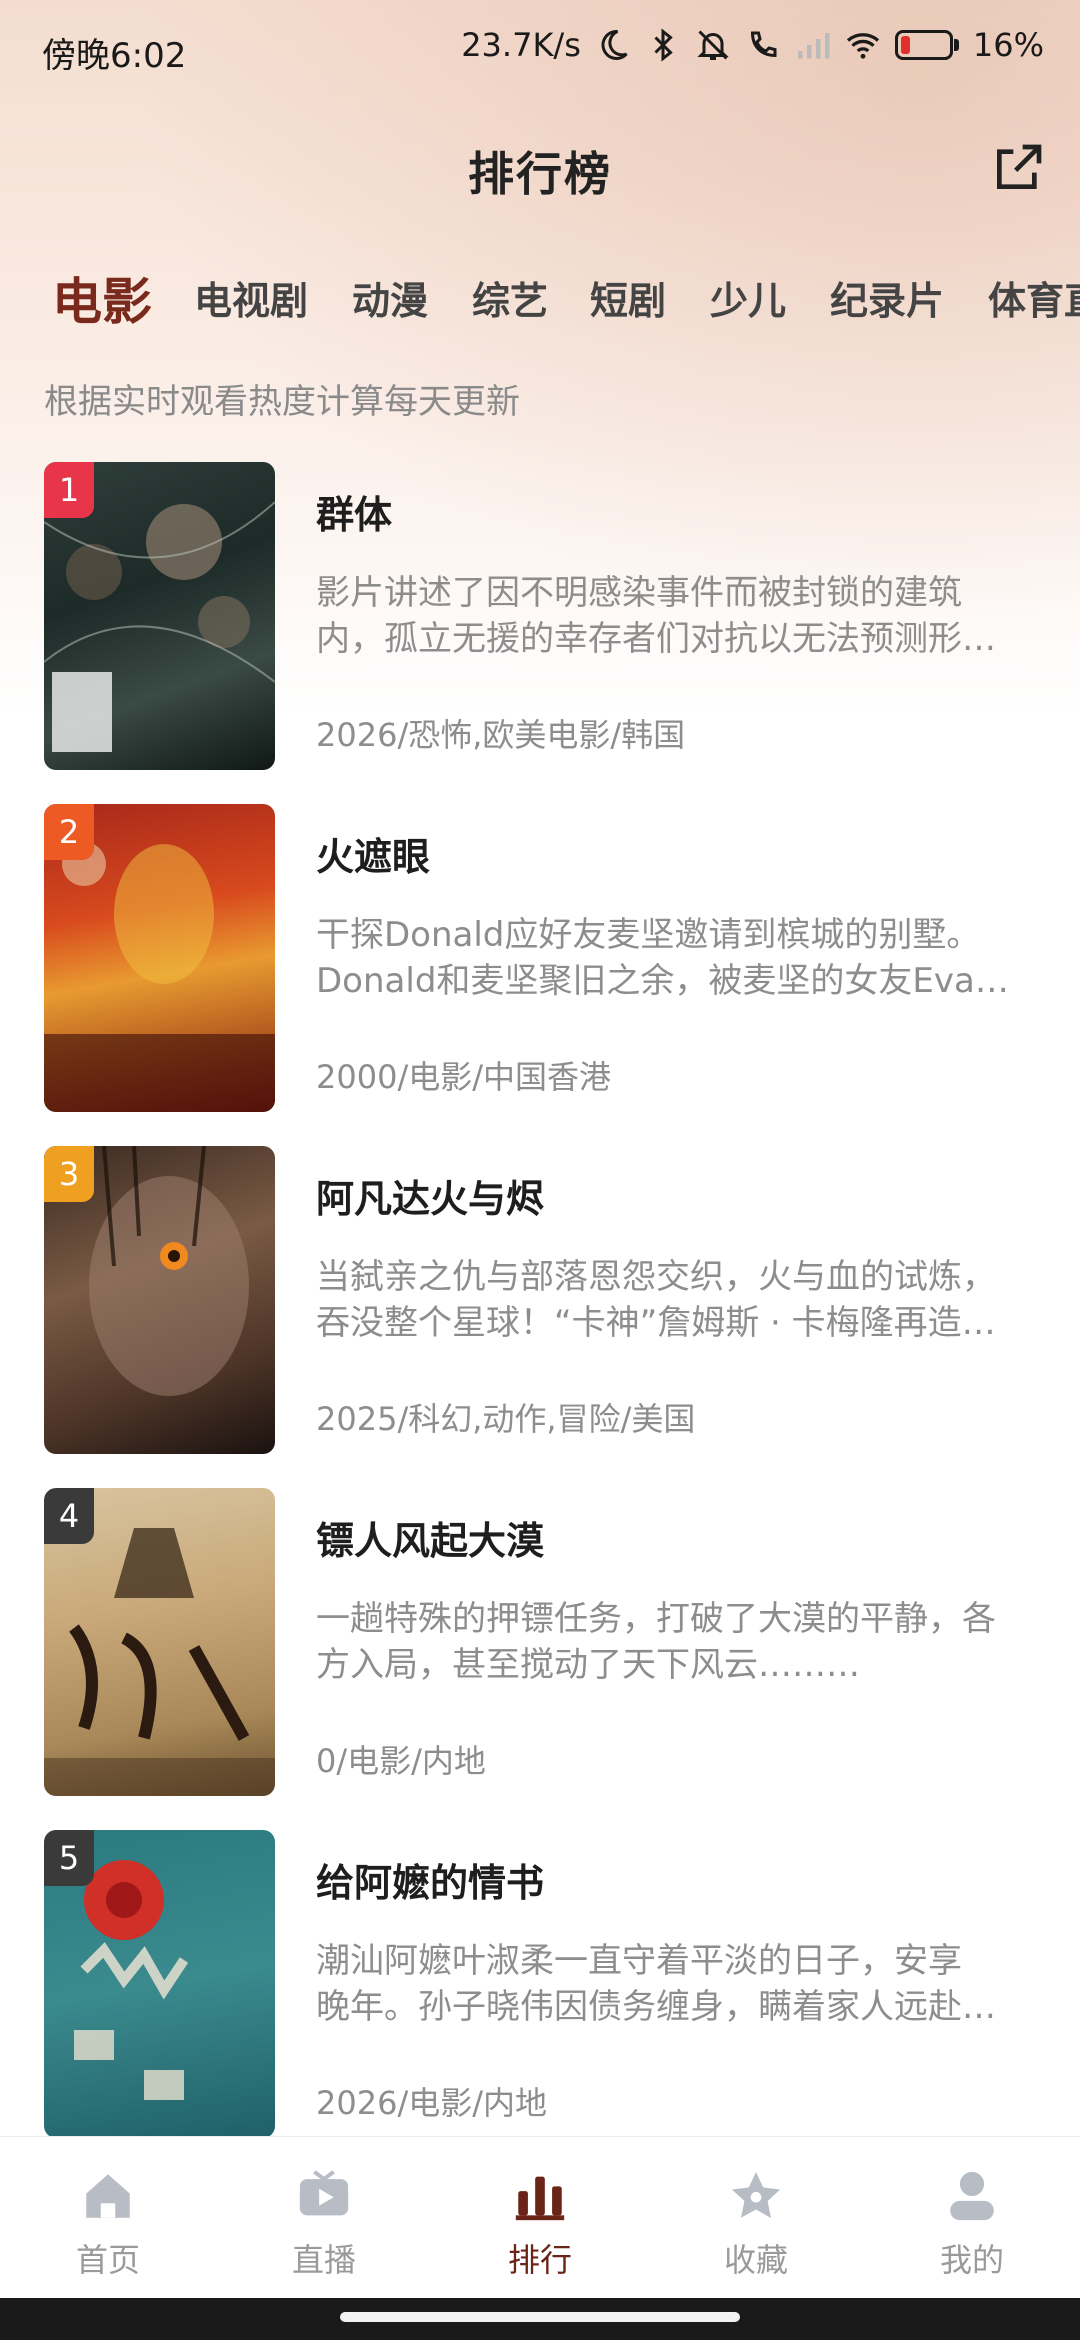  I want to click on description-line: 影片讲述了因不明感染事件而被封锁的建筑, so click(639, 593).